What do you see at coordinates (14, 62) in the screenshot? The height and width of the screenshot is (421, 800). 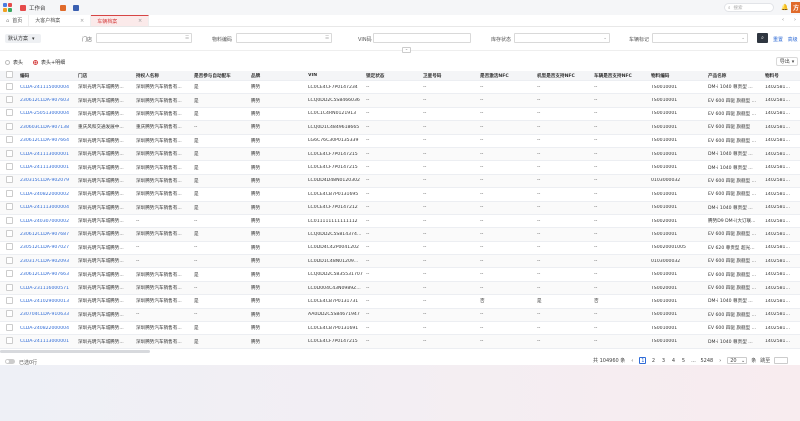 I see `header-radio: 表头` at bounding box center [14, 62].